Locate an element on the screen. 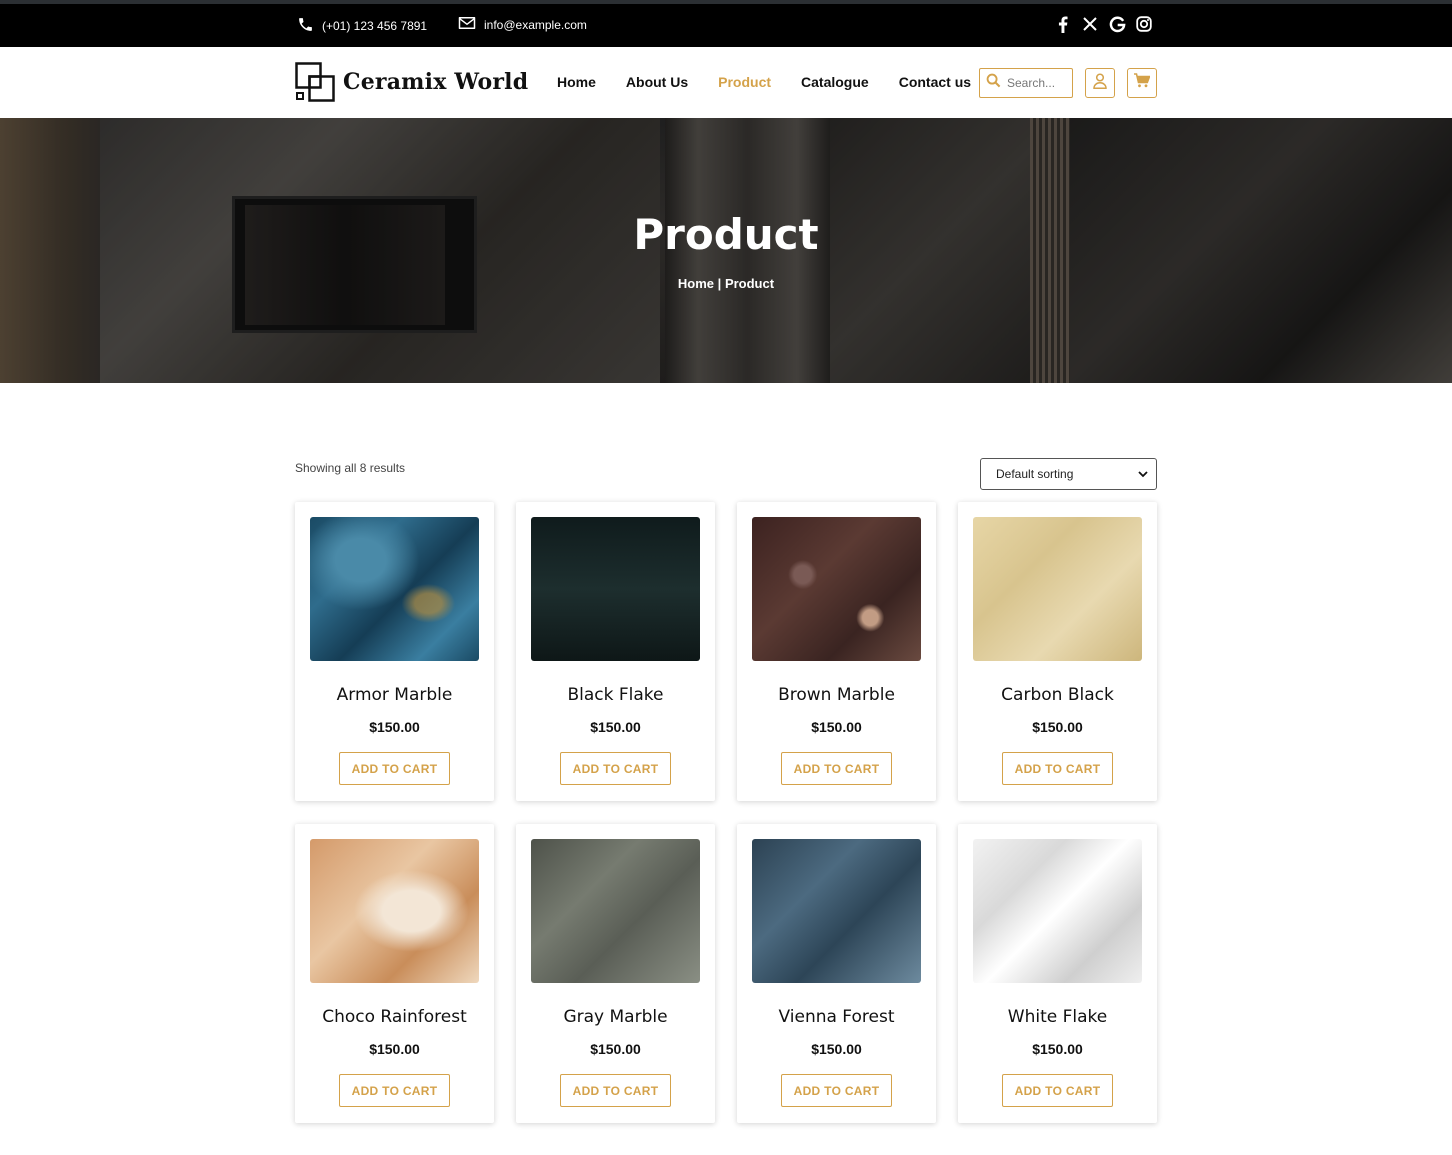 The width and height of the screenshot is (1452, 1155). cart-button is located at coordinates (1142, 83).